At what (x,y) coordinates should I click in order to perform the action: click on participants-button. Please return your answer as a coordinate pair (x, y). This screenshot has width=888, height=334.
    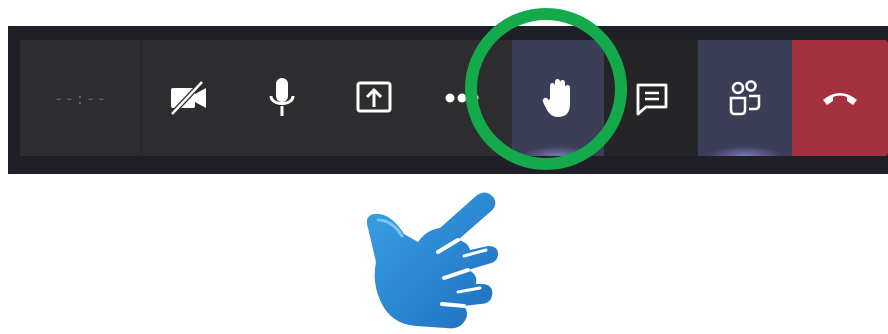
    Looking at the image, I should click on (745, 98).